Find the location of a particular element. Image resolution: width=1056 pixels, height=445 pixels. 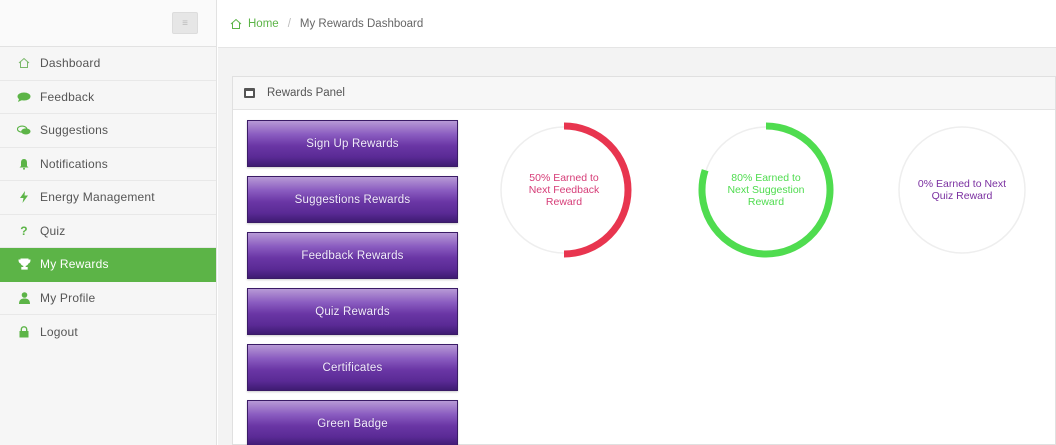

sidebar-item-dashboard: Dashboard is located at coordinates (108, 64).